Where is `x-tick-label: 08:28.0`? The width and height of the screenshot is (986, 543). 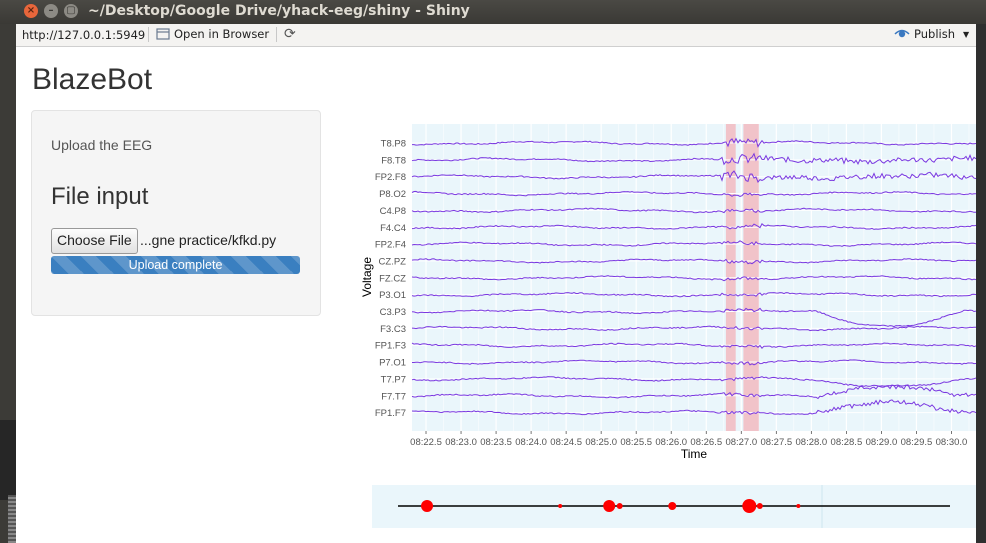 x-tick-label: 08:28.0 is located at coordinates (812, 442).